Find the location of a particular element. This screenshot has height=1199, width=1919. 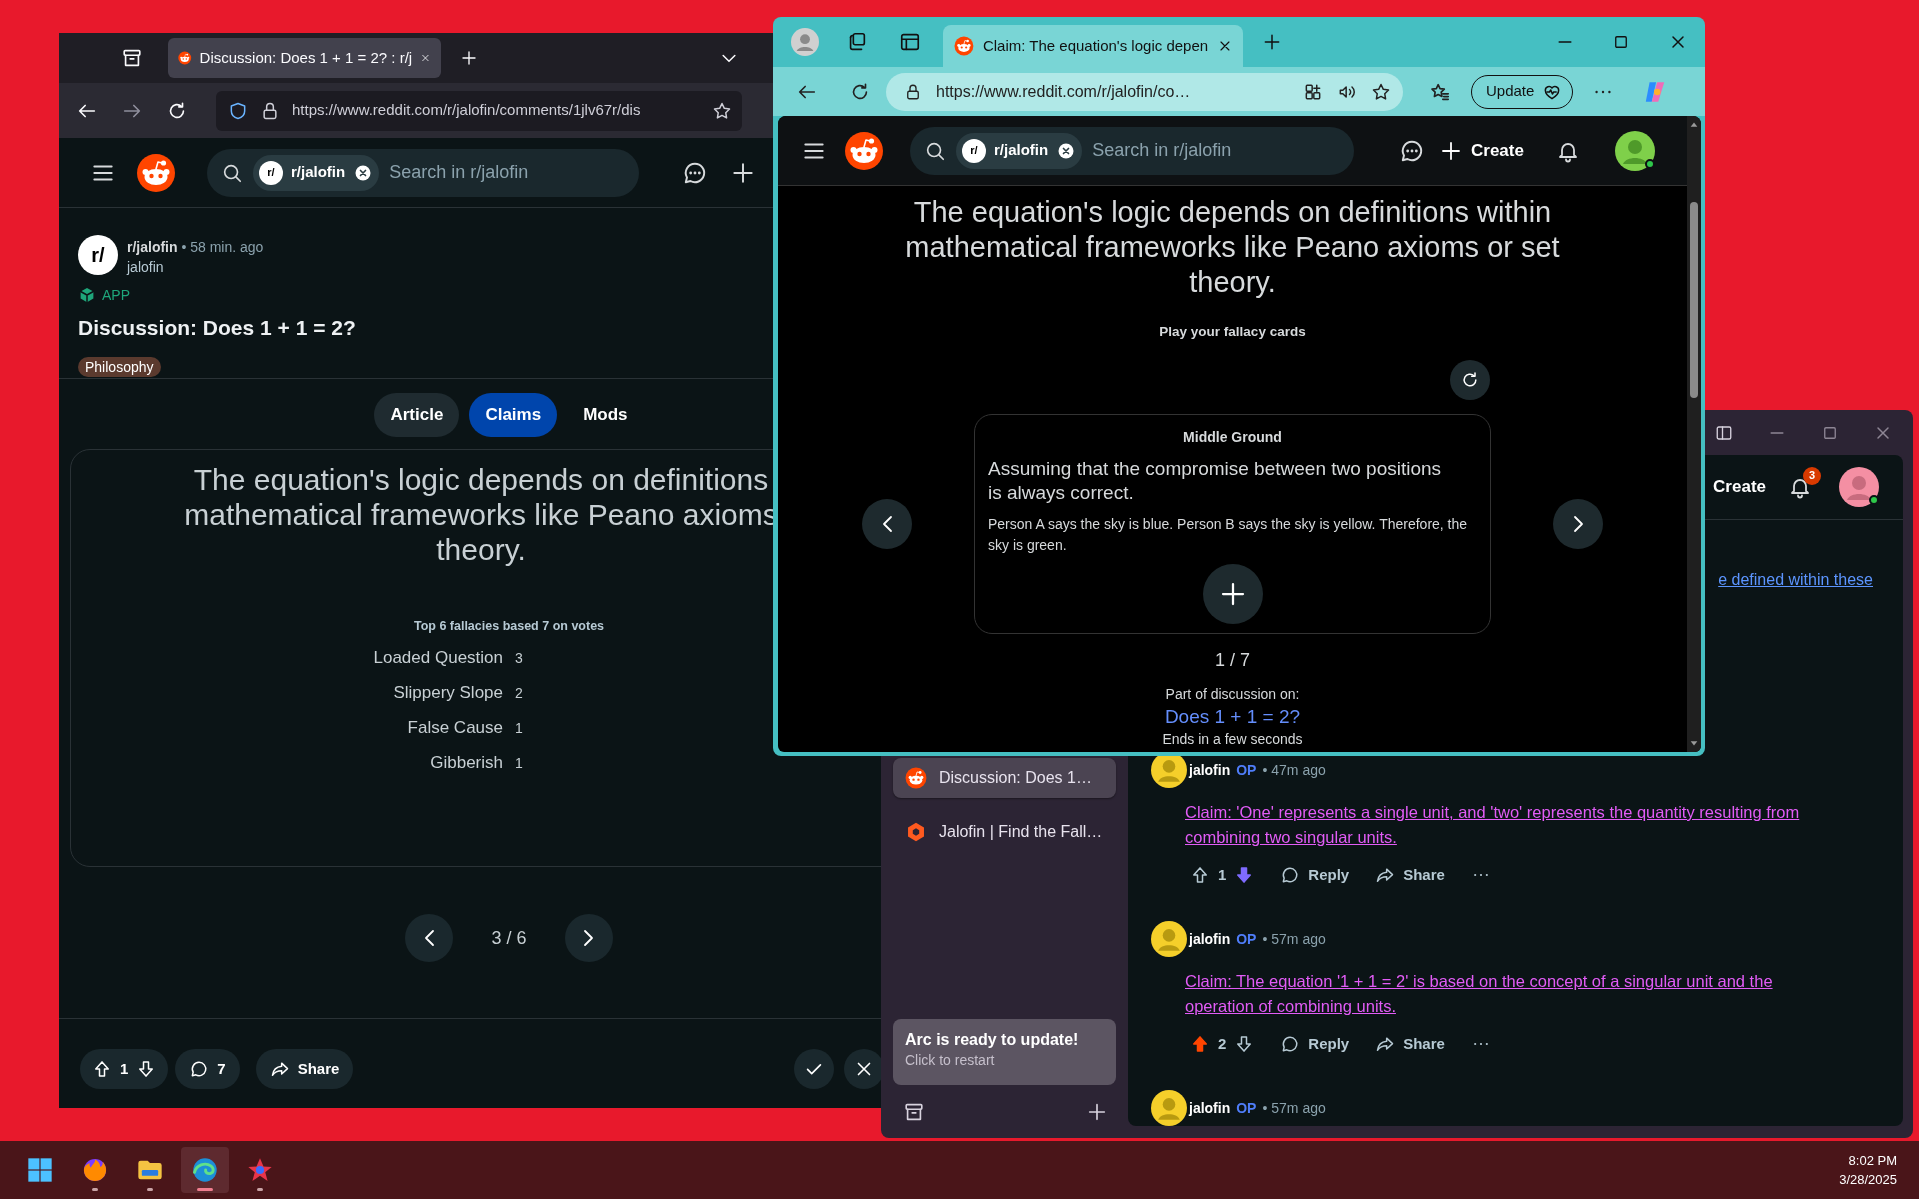

card-title: Middle Ground is located at coordinates (1232, 438).